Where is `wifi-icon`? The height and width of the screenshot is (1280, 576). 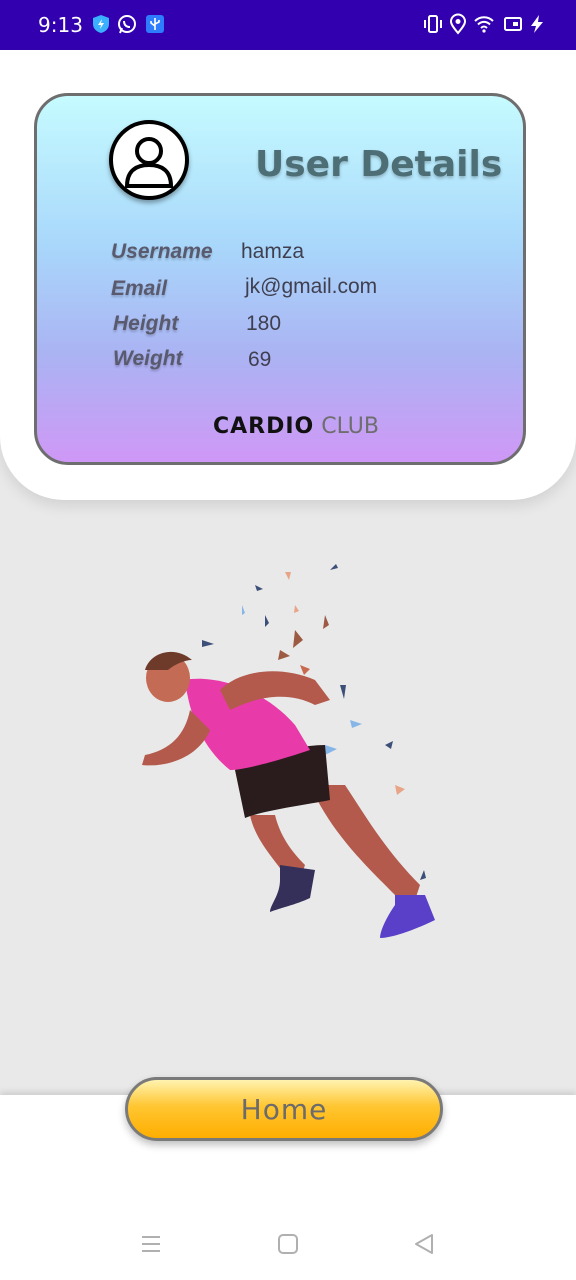 wifi-icon is located at coordinates (484, 24).